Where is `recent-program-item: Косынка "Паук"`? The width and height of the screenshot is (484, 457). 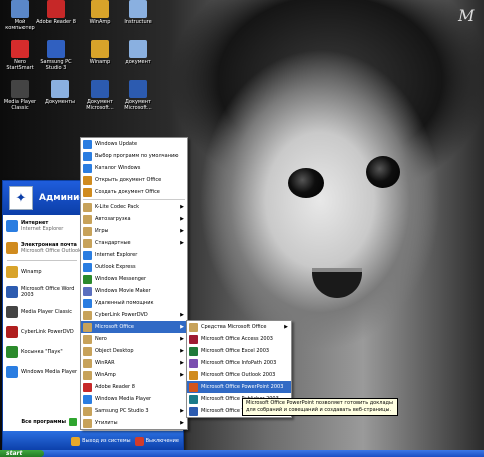 recent-program-item: Косынка "Паук" is located at coordinates (42, 352).